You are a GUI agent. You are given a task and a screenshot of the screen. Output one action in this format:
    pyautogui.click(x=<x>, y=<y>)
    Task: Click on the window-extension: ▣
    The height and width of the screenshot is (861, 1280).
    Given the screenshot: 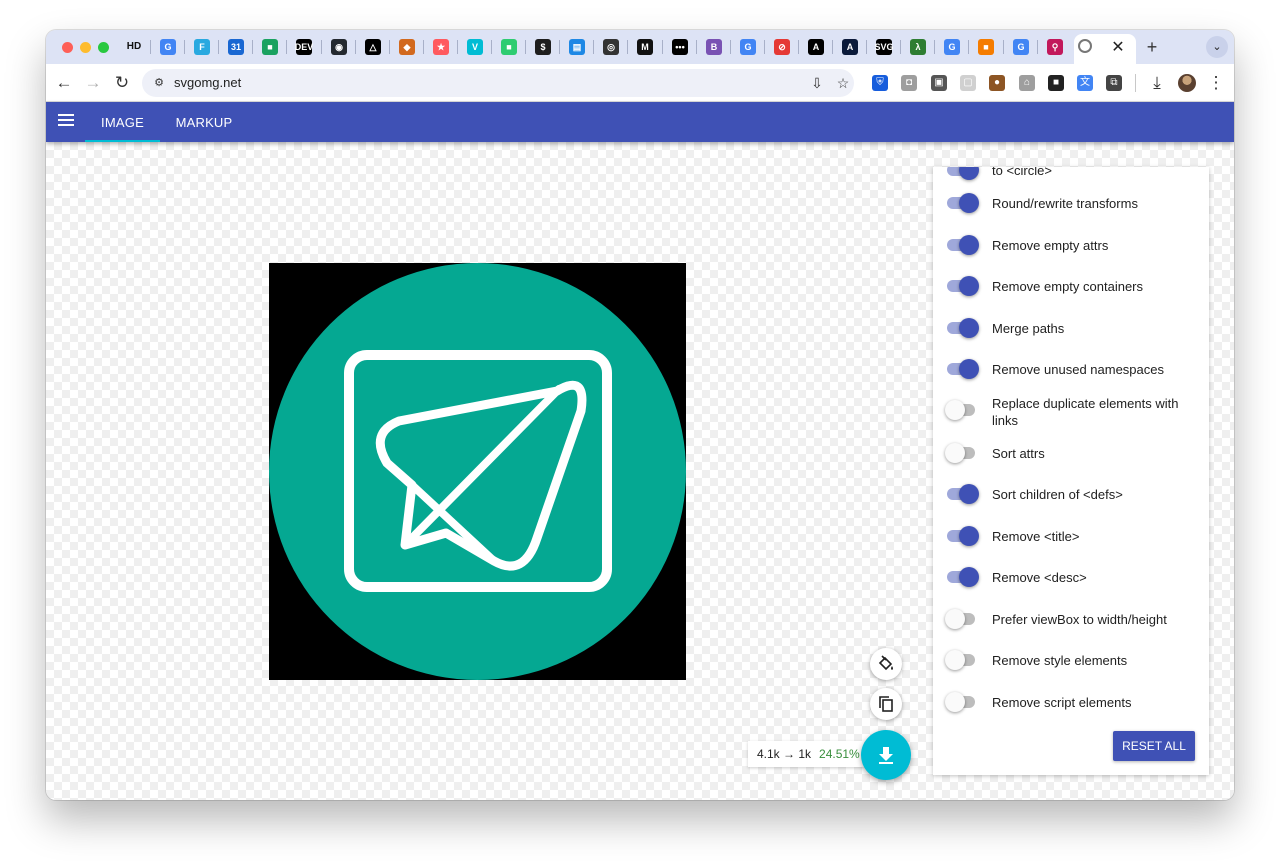 What is the action you would take?
    pyautogui.click(x=939, y=83)
    